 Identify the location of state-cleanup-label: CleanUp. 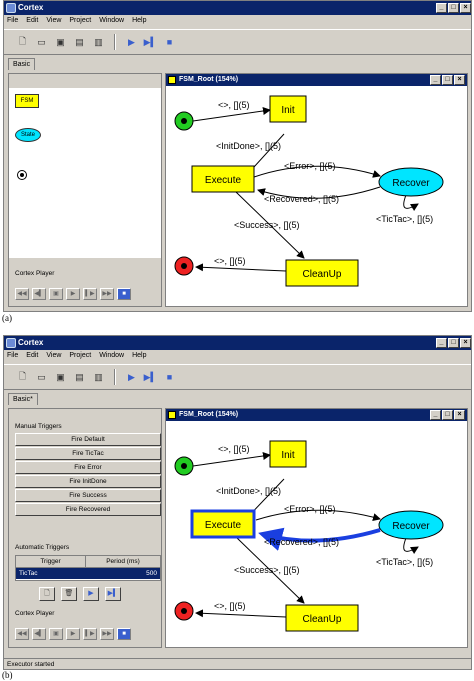
(322, 619).